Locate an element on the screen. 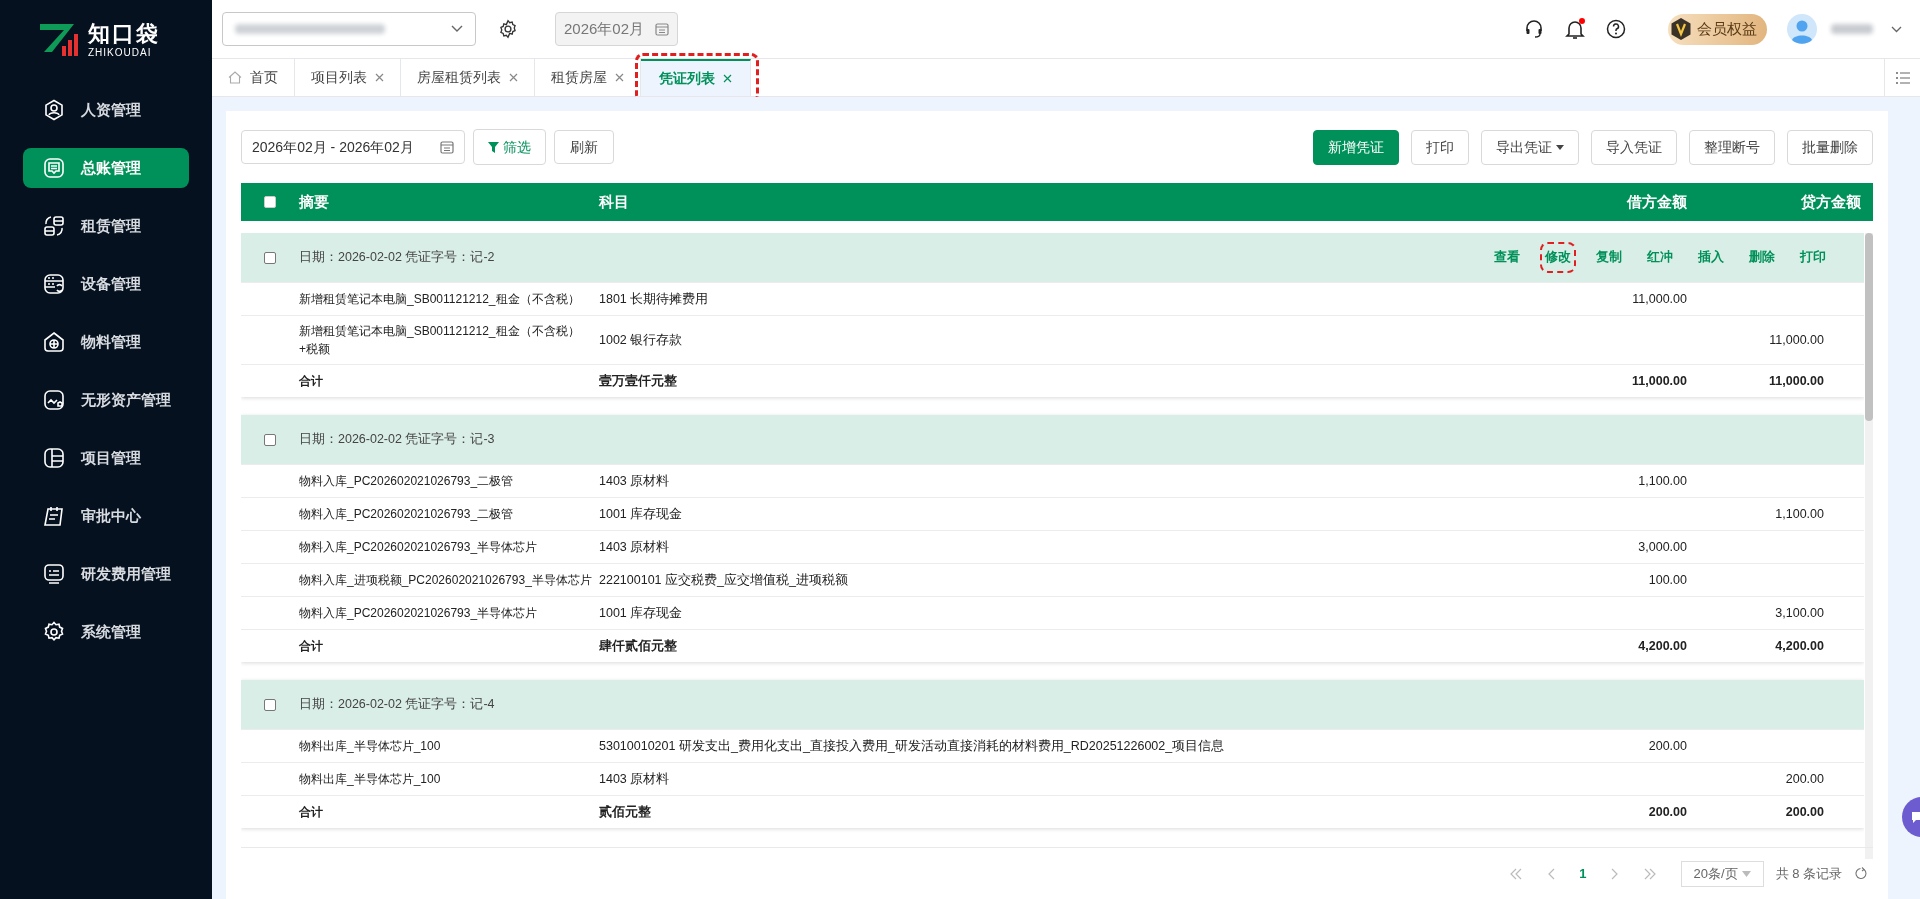 The image size is (1920, 899). export-dropdown-button: 导出凭证 is located at coordinates (1530, 147).